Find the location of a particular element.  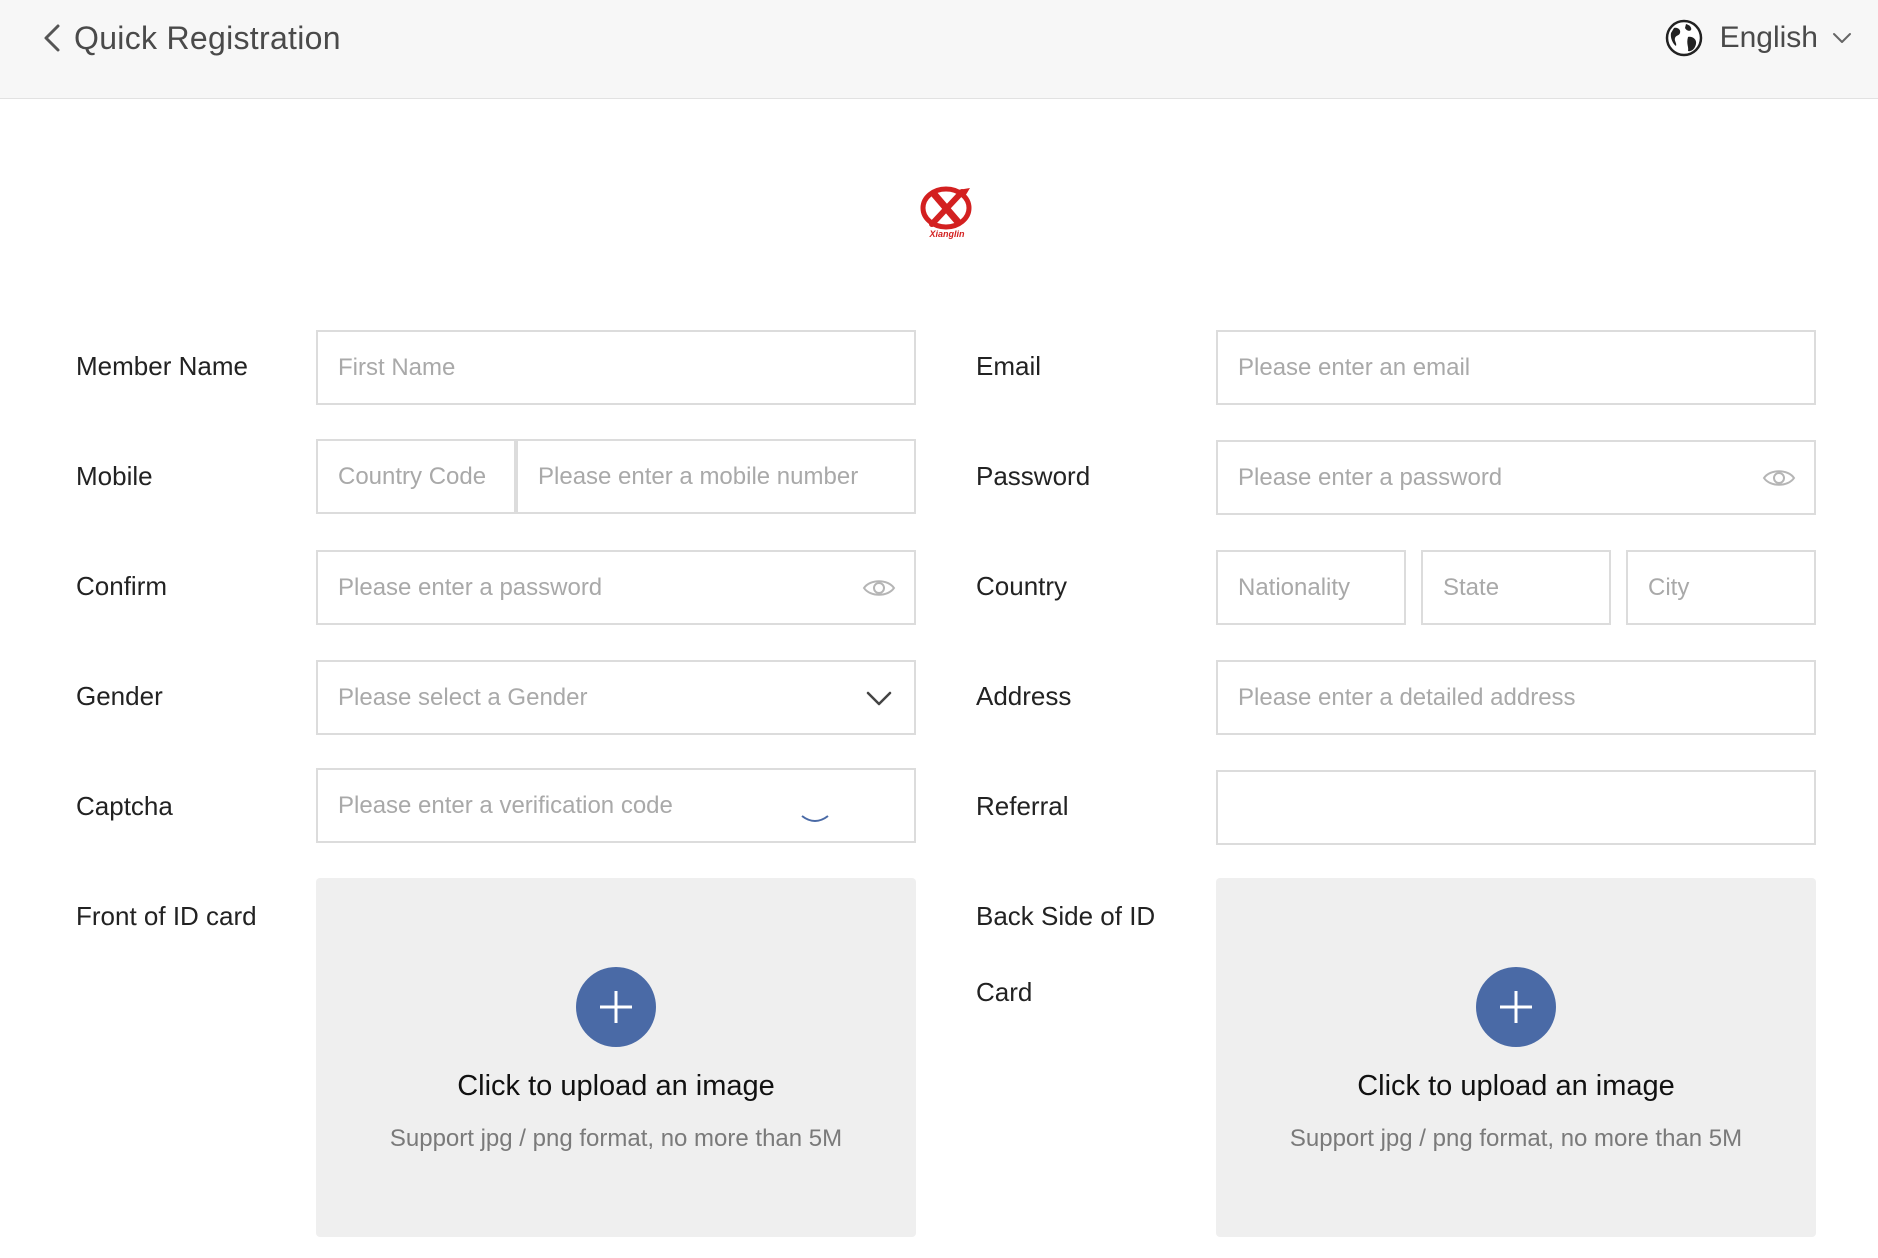

confirm-password-input is located at coordinates (616, 587).